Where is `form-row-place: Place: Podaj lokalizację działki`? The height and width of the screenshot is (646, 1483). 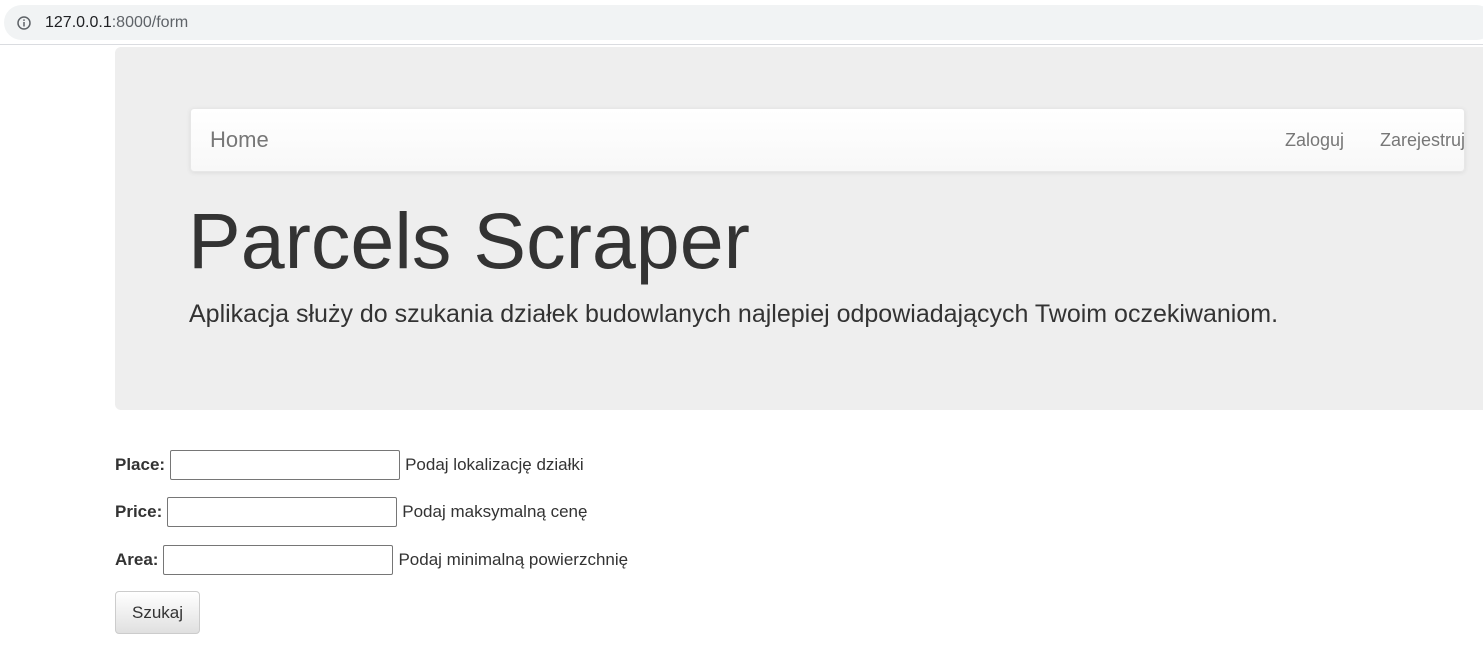 form-row-place: Place: Podaj lokalizację działki is located at coordinates (349, 465).